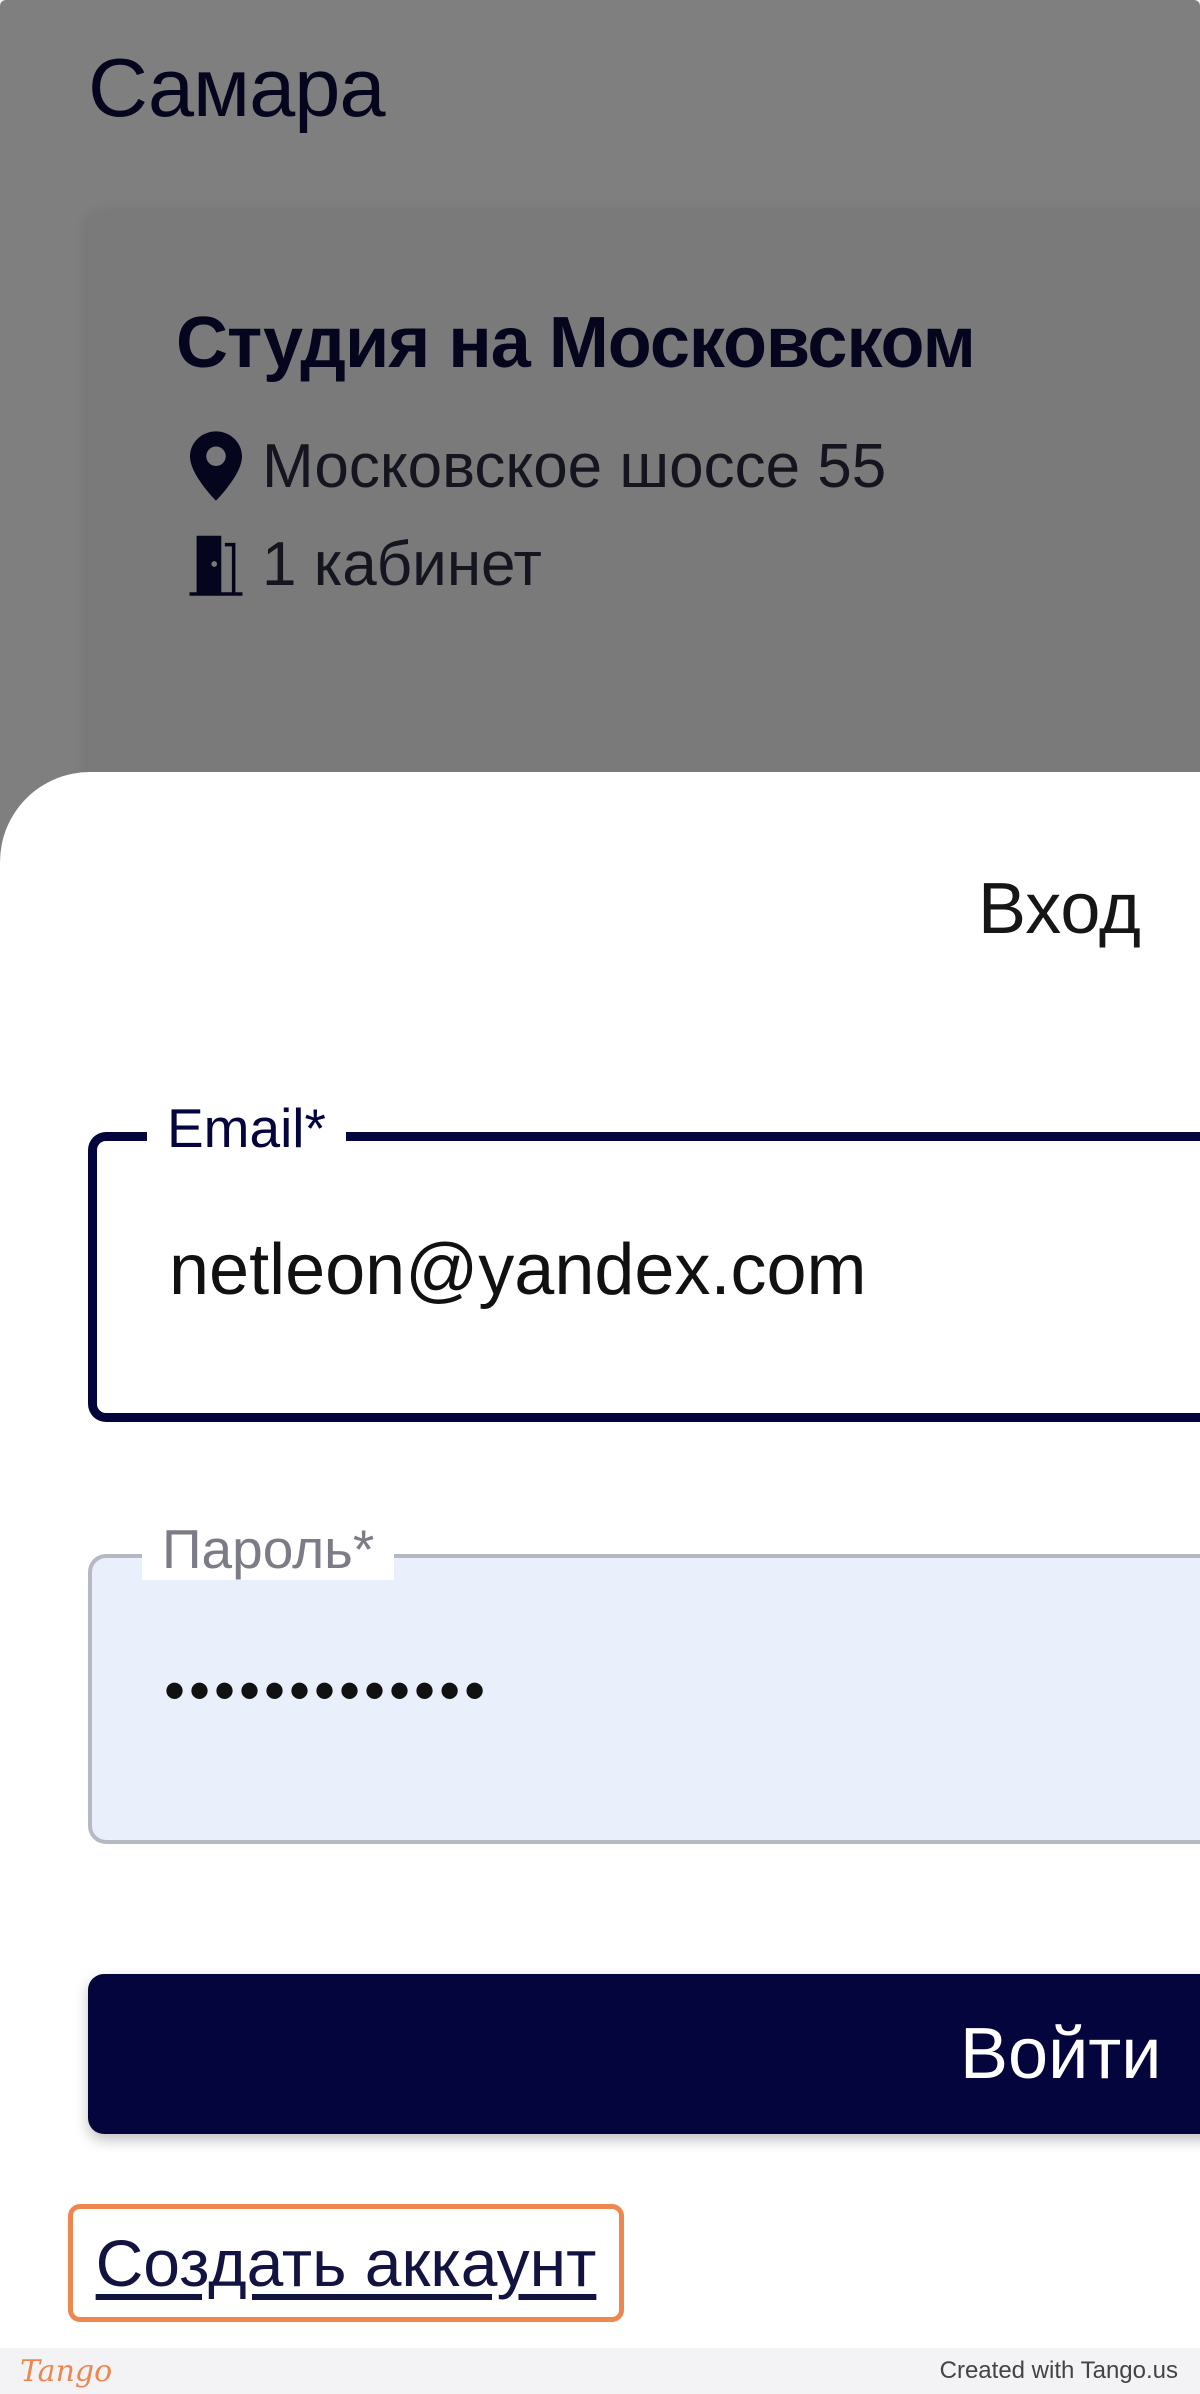  I want to click on create-account-link: Создать аккаунт, so click(346, 2263).